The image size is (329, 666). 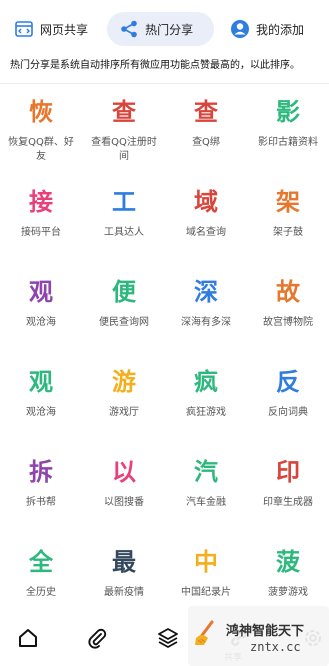 What do you see at coordinates (240, 29) in the screenshot?
I see `user-circle-icon` at bounding box center [240, 29].